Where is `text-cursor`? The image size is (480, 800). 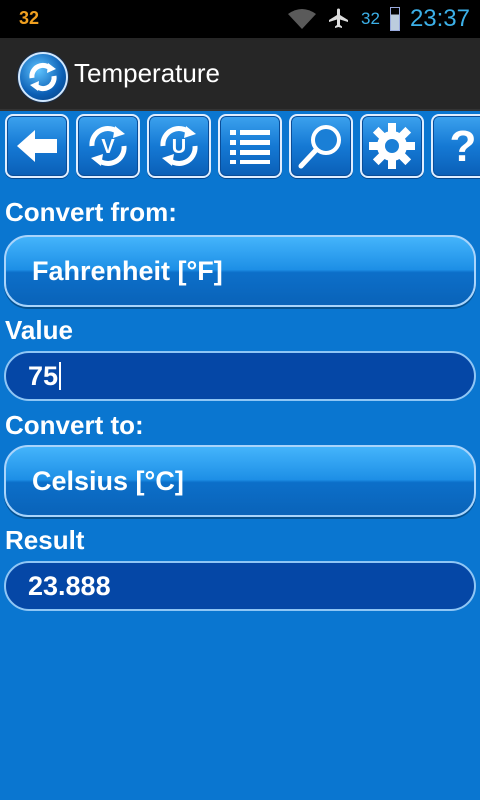 text-cursor is located at coordinates (60, 376).